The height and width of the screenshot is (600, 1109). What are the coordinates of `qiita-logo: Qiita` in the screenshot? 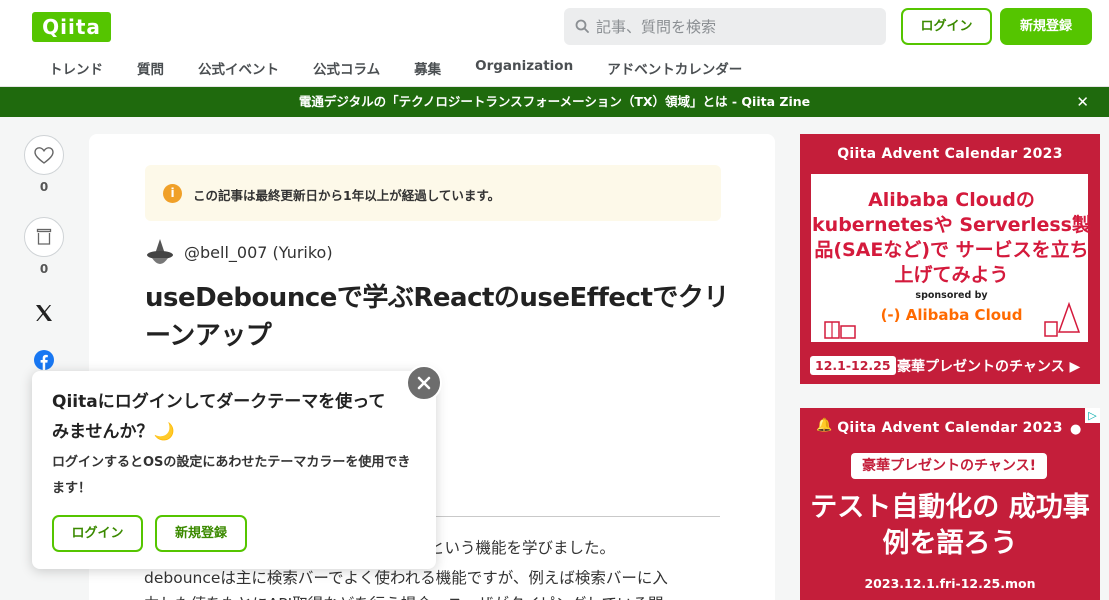 It's located at (71, 27).